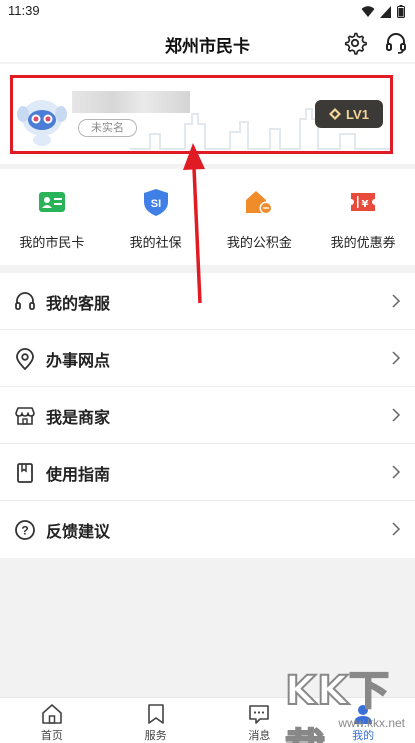 The image size is (415, 743). Describe the element at coordinates (363, 217) in the screenshot. I see `quick-item-coupon: ¥ 我的优惠券` at that location.